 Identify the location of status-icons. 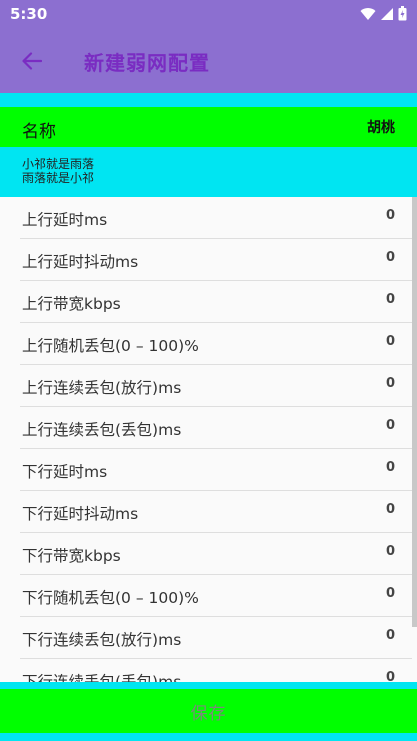
(383, 13).